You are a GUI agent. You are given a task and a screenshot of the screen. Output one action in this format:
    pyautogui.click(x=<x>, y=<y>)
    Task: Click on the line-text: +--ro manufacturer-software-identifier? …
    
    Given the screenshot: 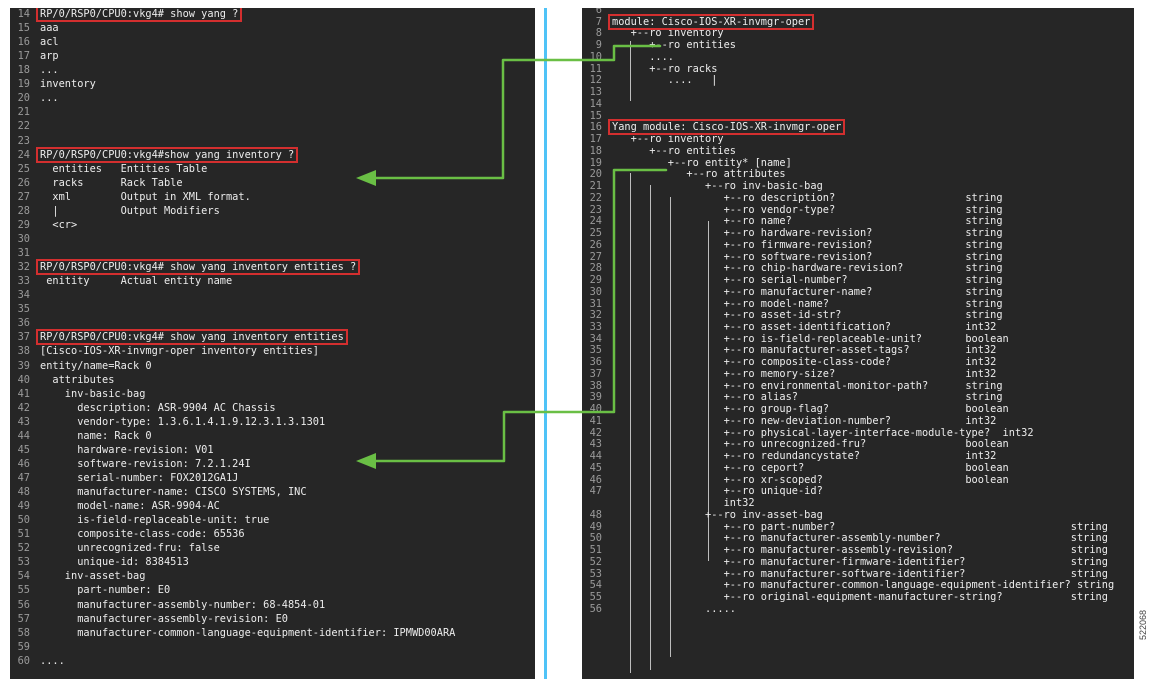 What is the action you would take?
    pyautogui.click(x=860, y=573)
    